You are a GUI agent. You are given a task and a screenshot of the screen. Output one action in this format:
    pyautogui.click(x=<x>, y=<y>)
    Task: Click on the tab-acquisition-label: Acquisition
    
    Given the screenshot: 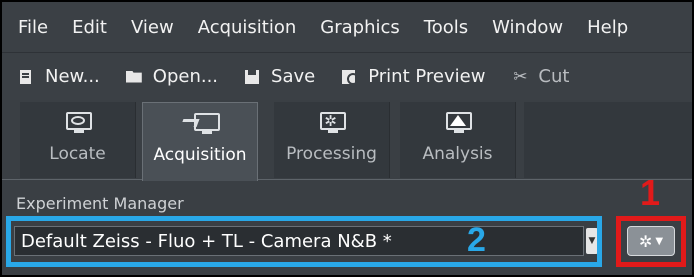 What is the action you would take?
    pyautogui.click(x=200, y=155)
    